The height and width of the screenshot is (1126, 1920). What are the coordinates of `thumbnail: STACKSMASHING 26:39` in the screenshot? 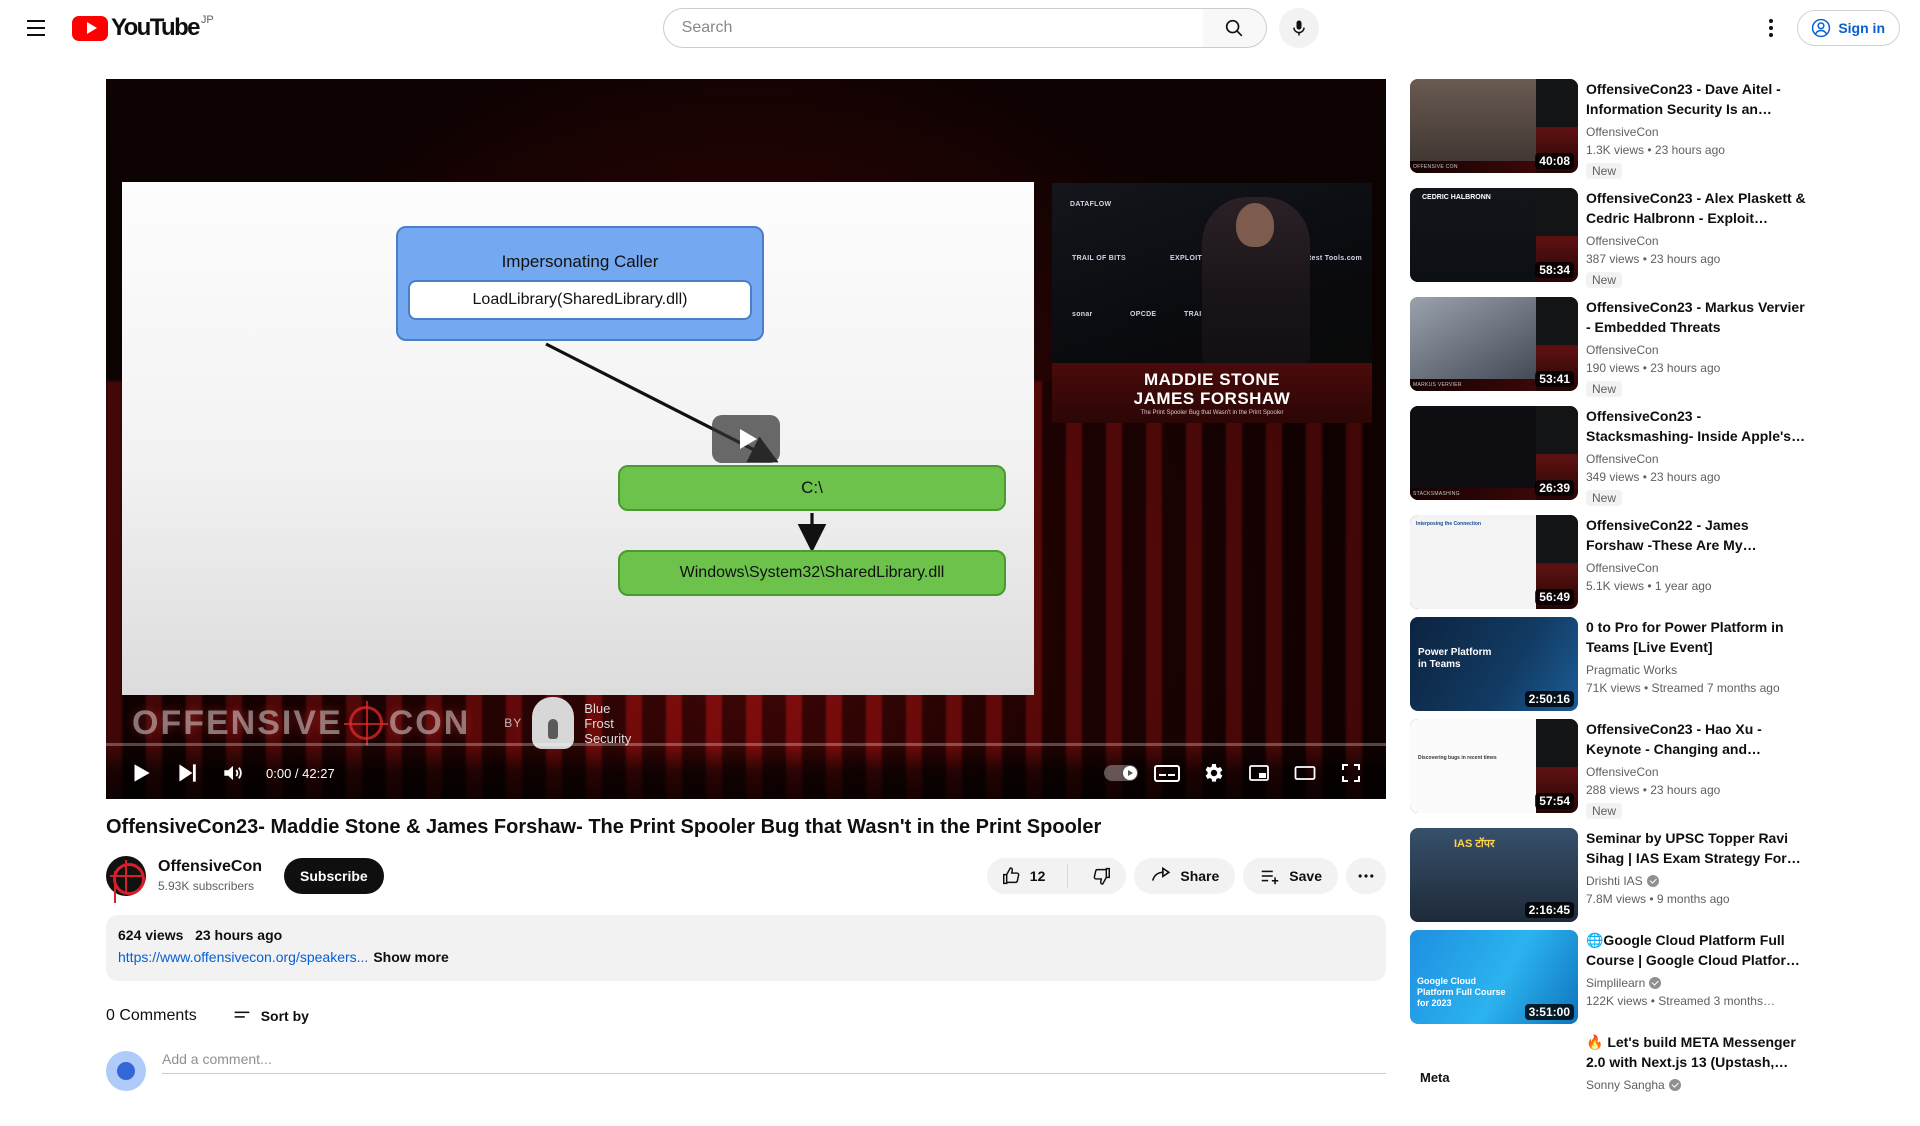 It's located at (1494, 453).